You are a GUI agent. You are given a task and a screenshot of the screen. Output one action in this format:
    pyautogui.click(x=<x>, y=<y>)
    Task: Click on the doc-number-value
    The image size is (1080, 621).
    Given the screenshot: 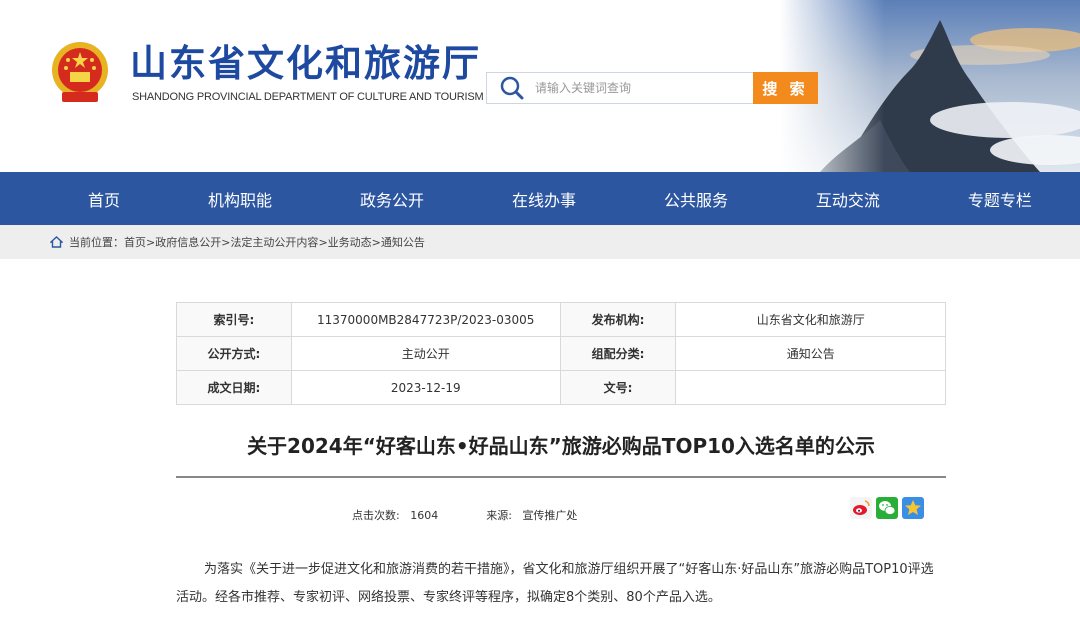 What is the action you would take?
    pyautogui.click(x=810, y=387)
    